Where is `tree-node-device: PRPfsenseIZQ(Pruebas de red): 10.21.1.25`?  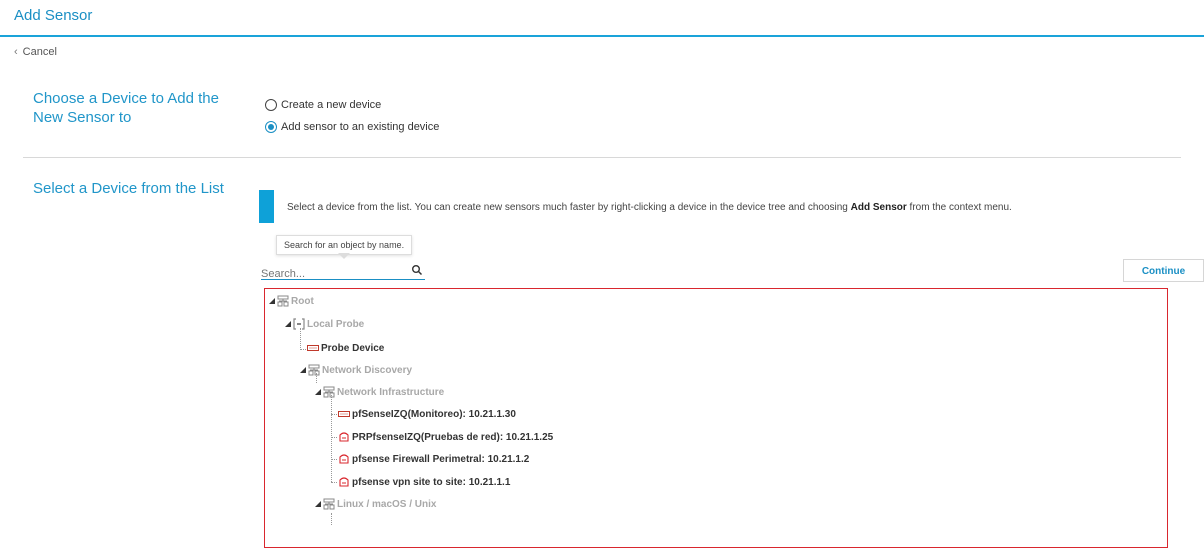
tree-node-device: PRPfsenseIZQ(Pruebas de red): 10.21.1.25 is located at coordinates (445, 437).